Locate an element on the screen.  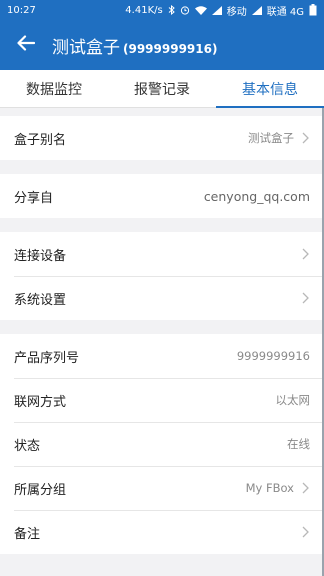
share-row: 分享自 cenyong_qq.com is located at coordinates (162, 196).